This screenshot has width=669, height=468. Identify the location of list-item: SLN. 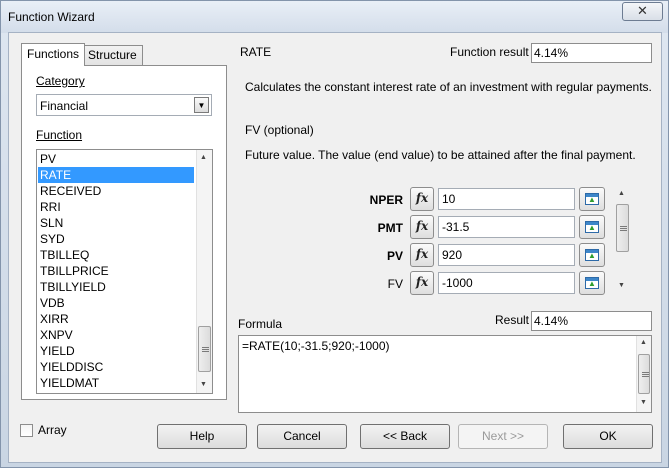
(116, 223).